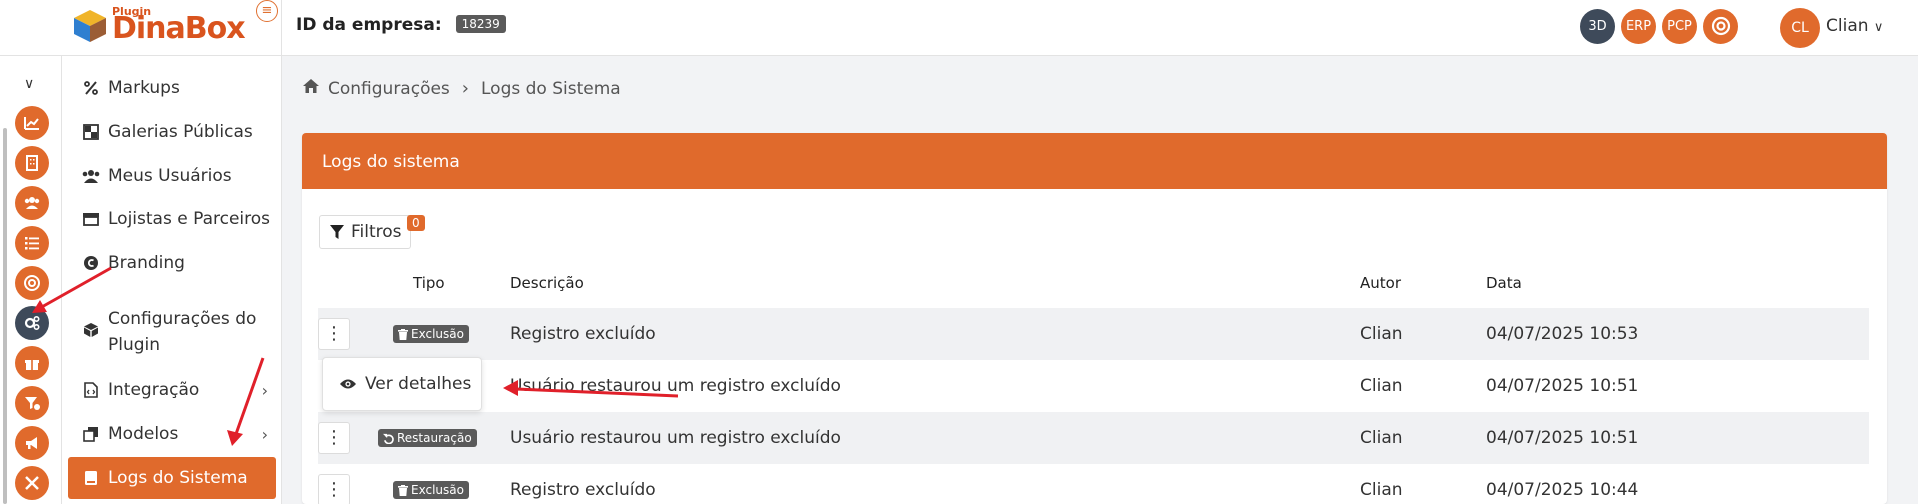 This screenshot has height=504, width=1918. Describe the element at coordinates (32, 243) in the screenshot. I see `list-icon` at that location.